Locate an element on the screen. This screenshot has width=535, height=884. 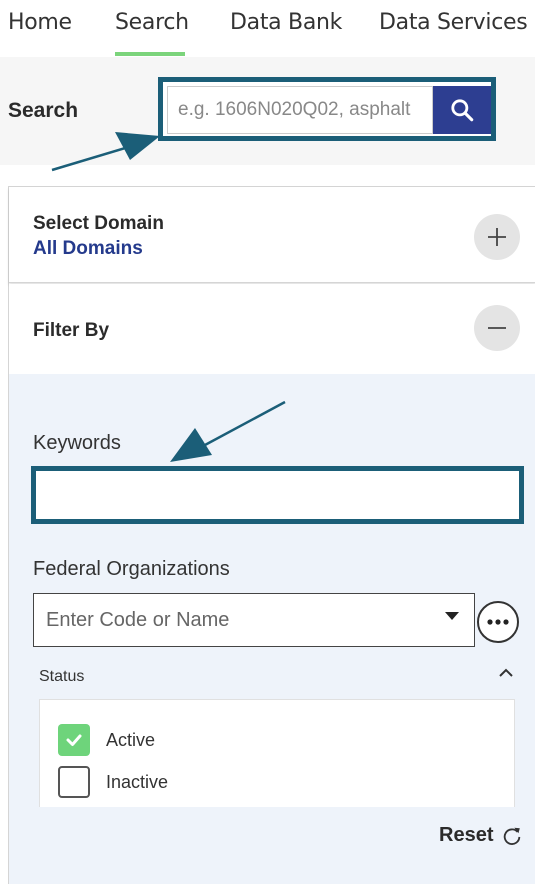
nav-data-bank: Data Bank is located at coordinates (286, 22).